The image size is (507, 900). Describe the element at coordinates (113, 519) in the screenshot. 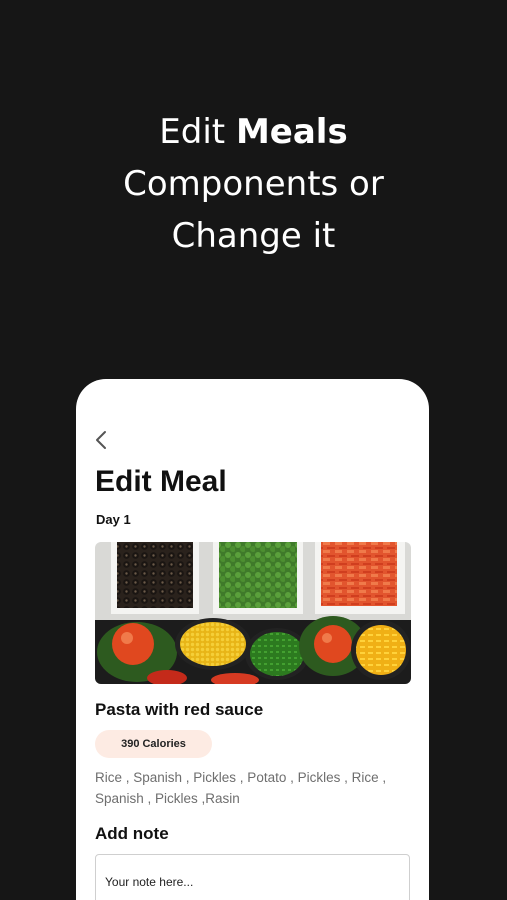

I see `day-label: Day 1` at that location.